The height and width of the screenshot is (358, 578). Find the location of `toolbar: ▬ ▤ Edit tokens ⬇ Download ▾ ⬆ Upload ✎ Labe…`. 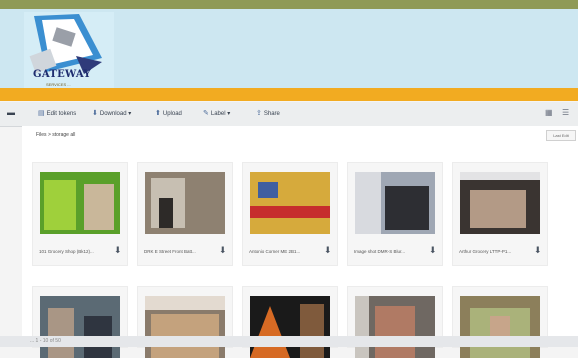

toolbar: ▬ ▤ Edit tokens ⬇ Download ▾ ⬆ Upload ✎ Labe… is located at coordinates (289, 114).